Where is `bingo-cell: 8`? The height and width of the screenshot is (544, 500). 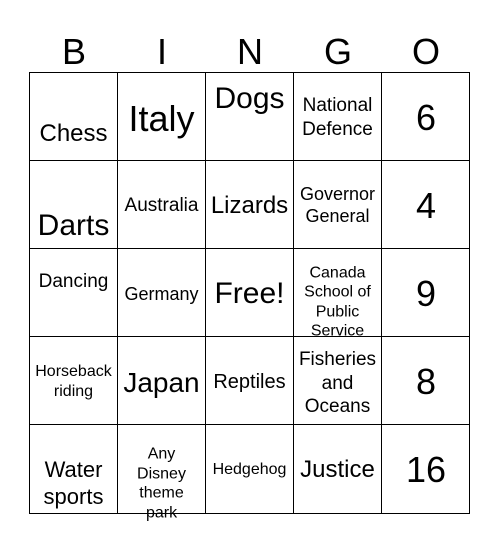
bingo-cell: 8 is located at coordinates (426, 381).